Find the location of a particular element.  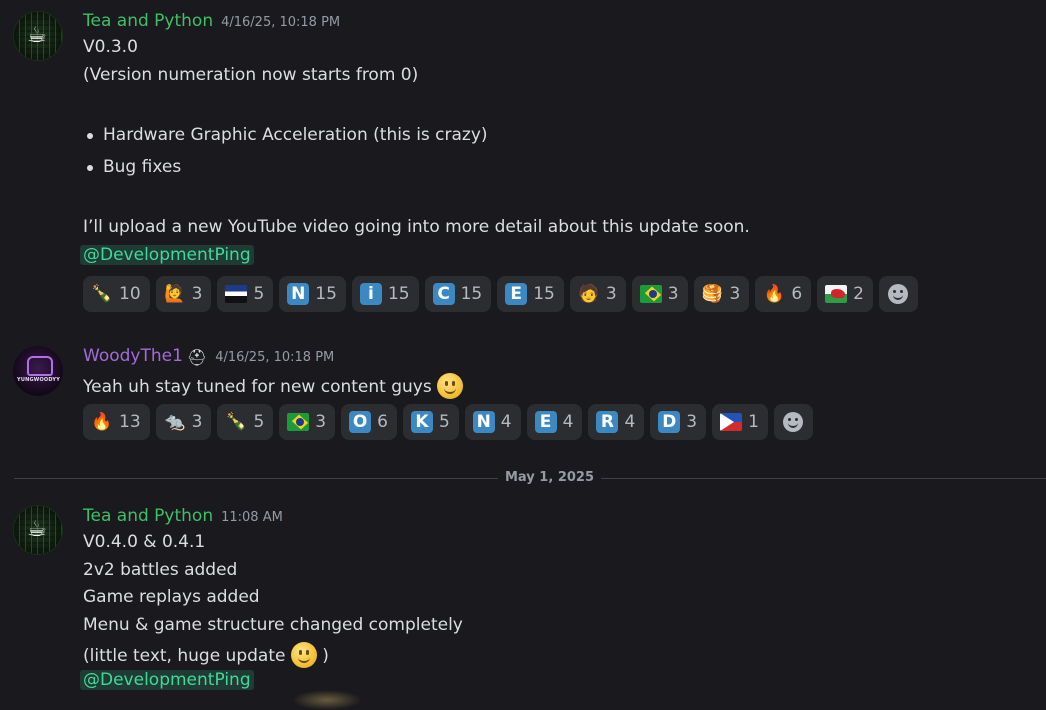

reaction: 5 is located at coordinates (245, 294).